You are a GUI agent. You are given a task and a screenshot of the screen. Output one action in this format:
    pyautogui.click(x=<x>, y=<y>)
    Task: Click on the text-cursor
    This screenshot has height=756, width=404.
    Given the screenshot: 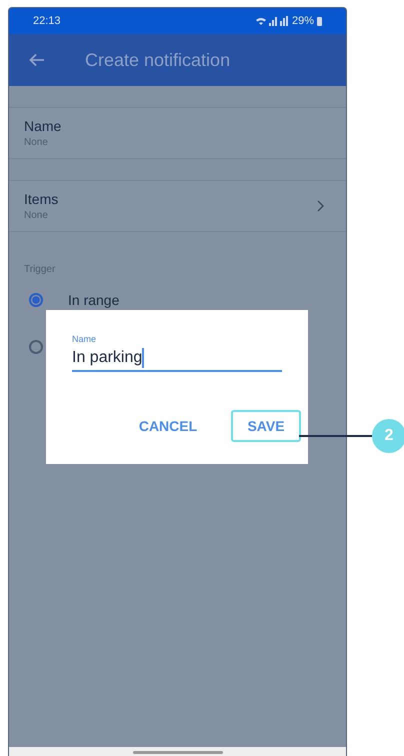 What is the action you would take?
    pyautogui.click(x=143, y=358)
    